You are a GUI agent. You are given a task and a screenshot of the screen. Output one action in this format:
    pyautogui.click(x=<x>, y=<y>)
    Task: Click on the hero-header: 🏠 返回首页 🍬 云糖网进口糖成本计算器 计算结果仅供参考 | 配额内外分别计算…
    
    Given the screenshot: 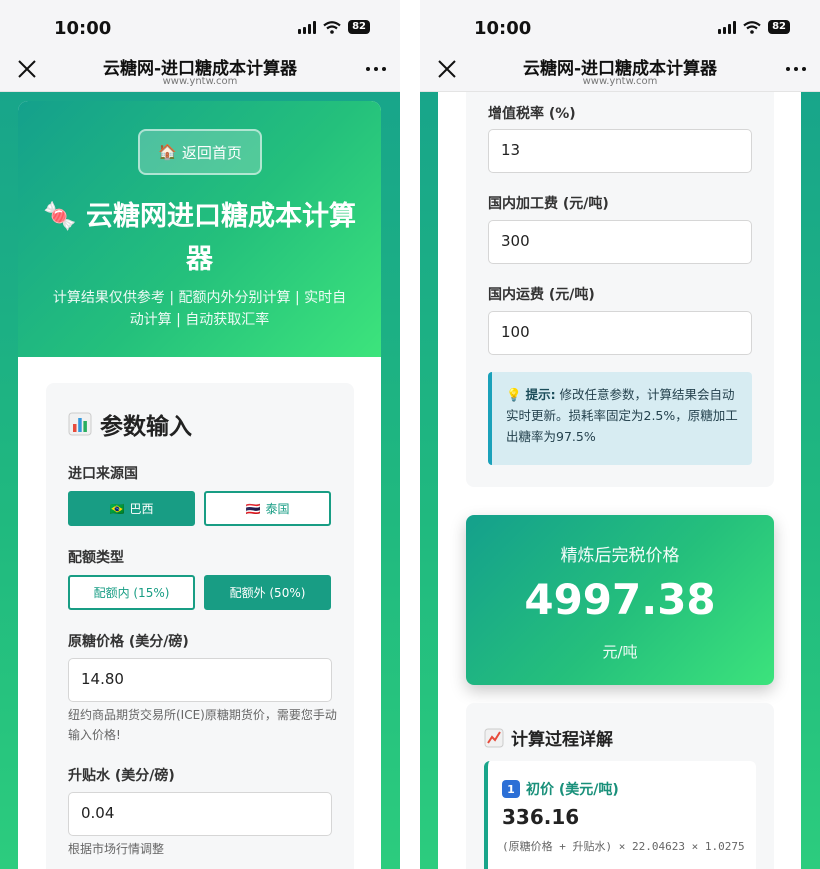 What is the action you would take?
    pyautogui.click(x=199, y=229)
    